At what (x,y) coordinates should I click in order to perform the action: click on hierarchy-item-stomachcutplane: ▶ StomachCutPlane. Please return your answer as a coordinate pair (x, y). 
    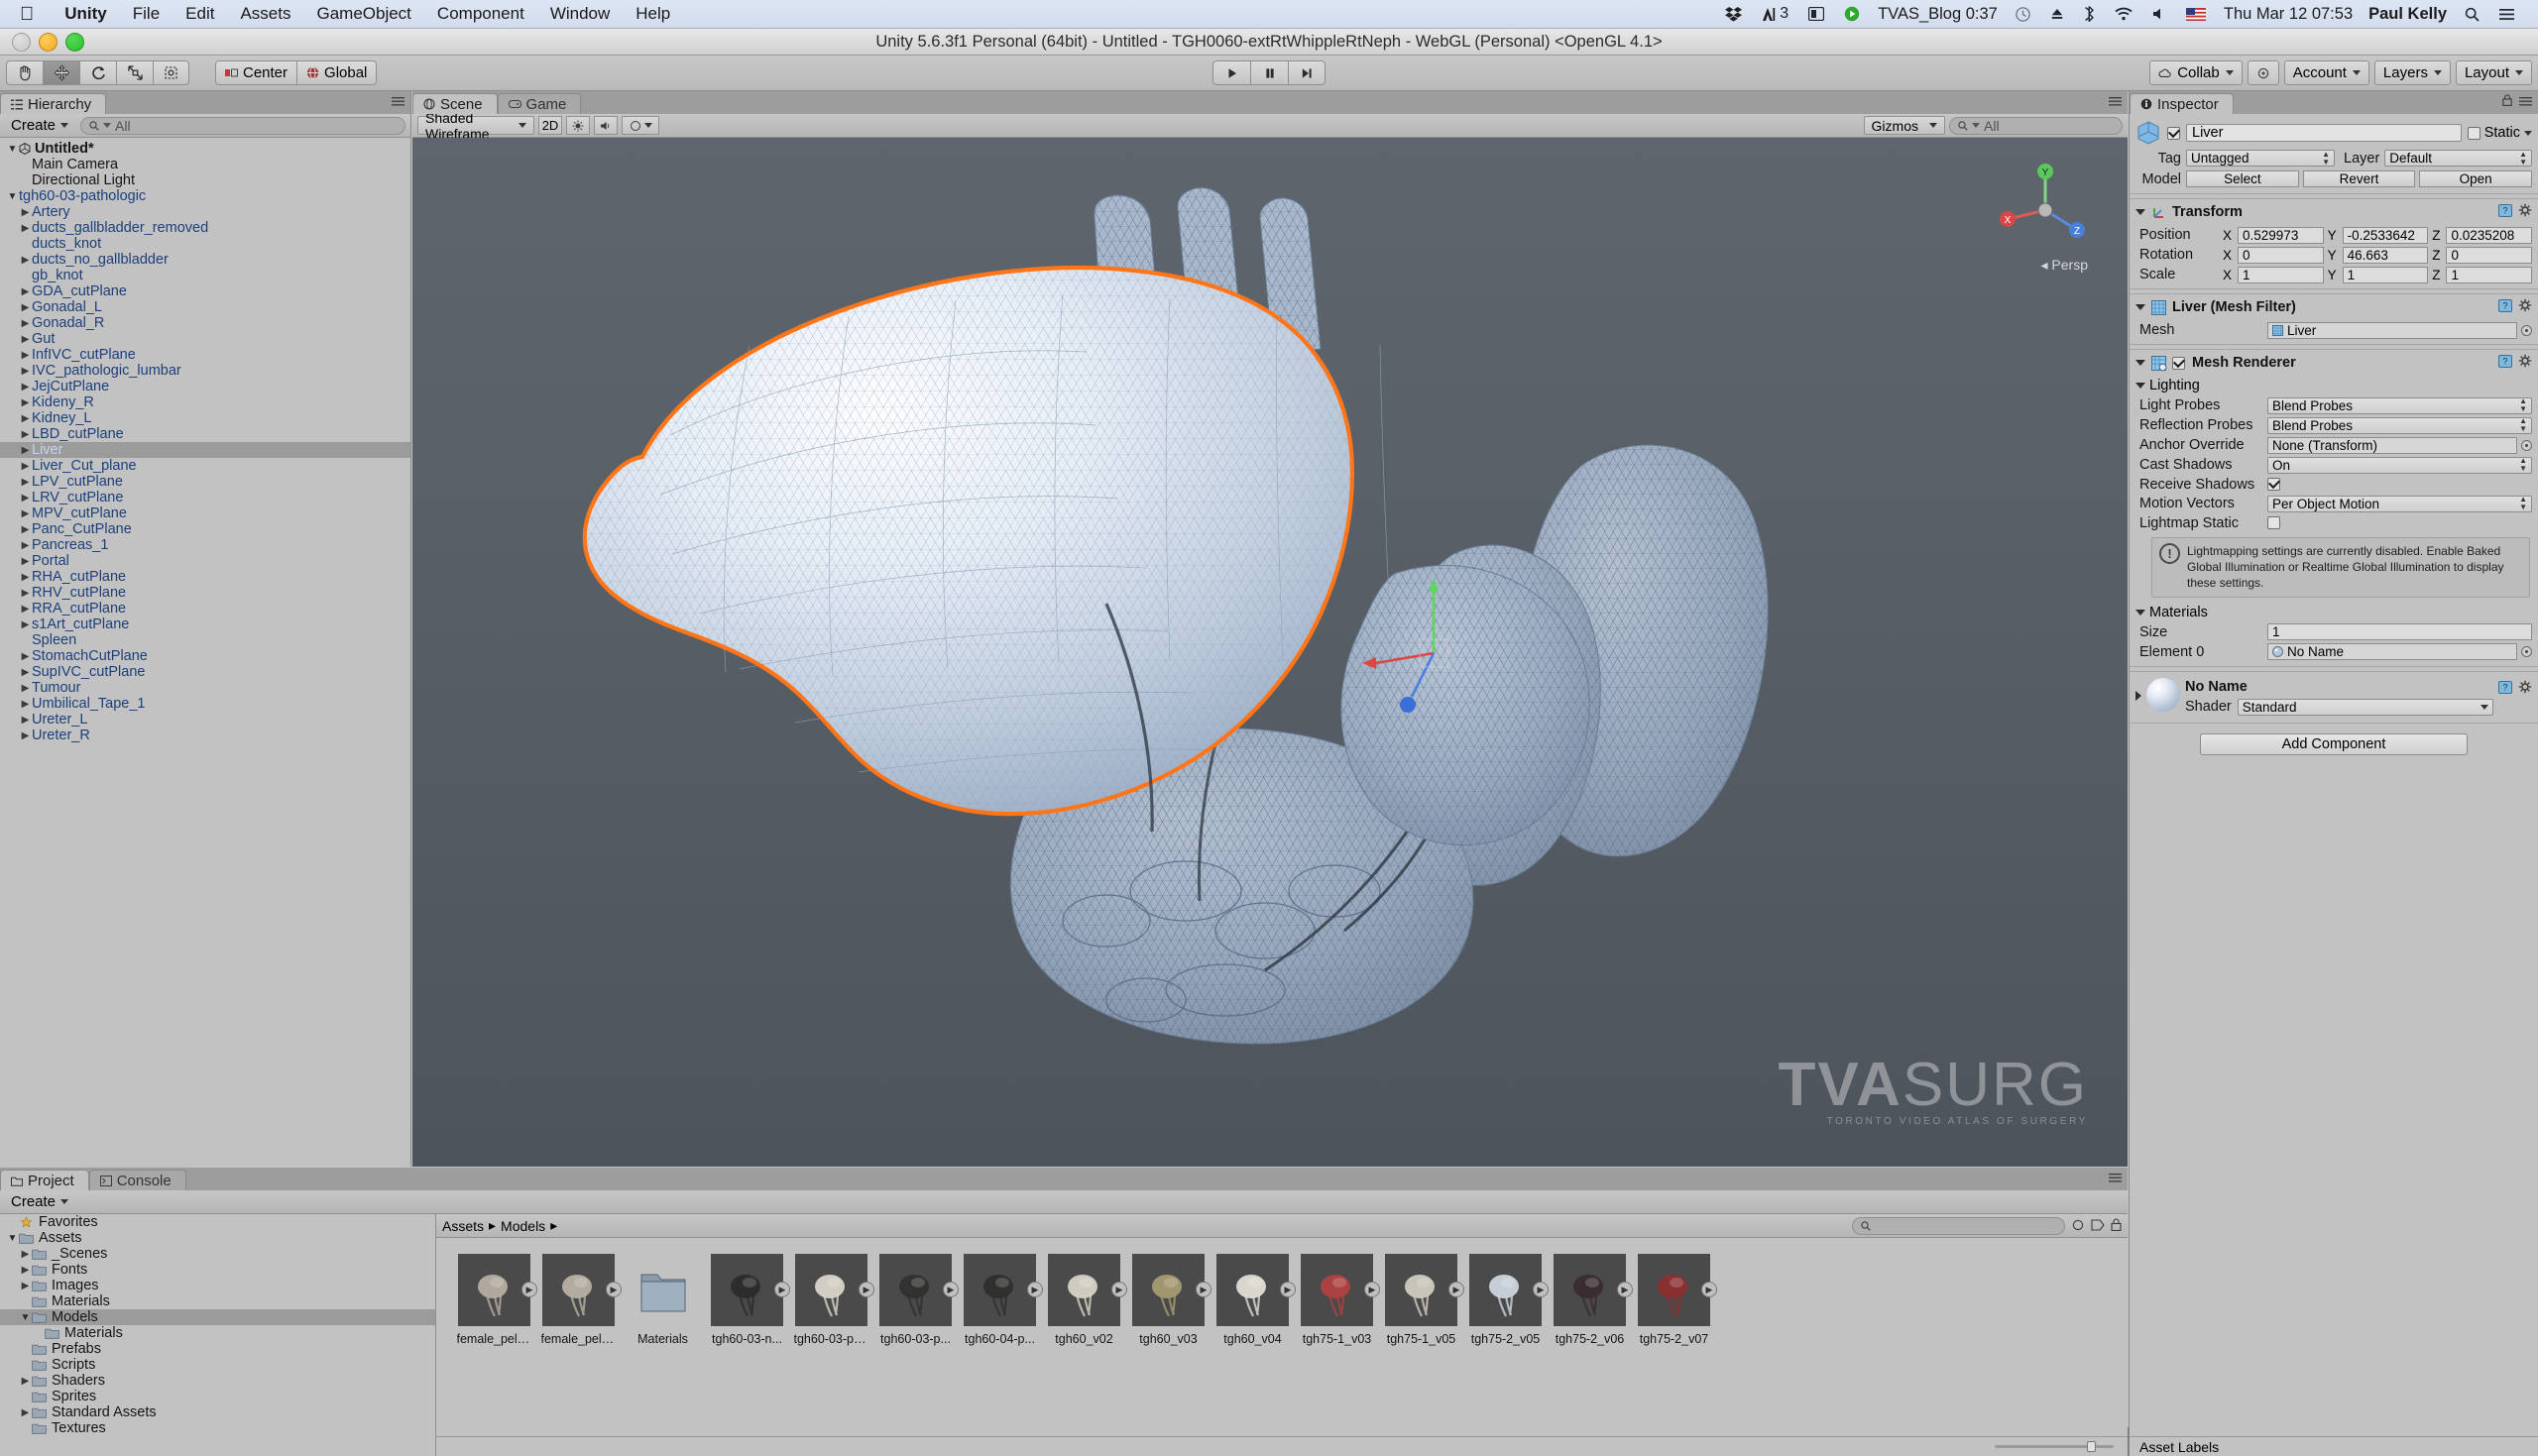
    Looking at the image, I should click on (205, 656).